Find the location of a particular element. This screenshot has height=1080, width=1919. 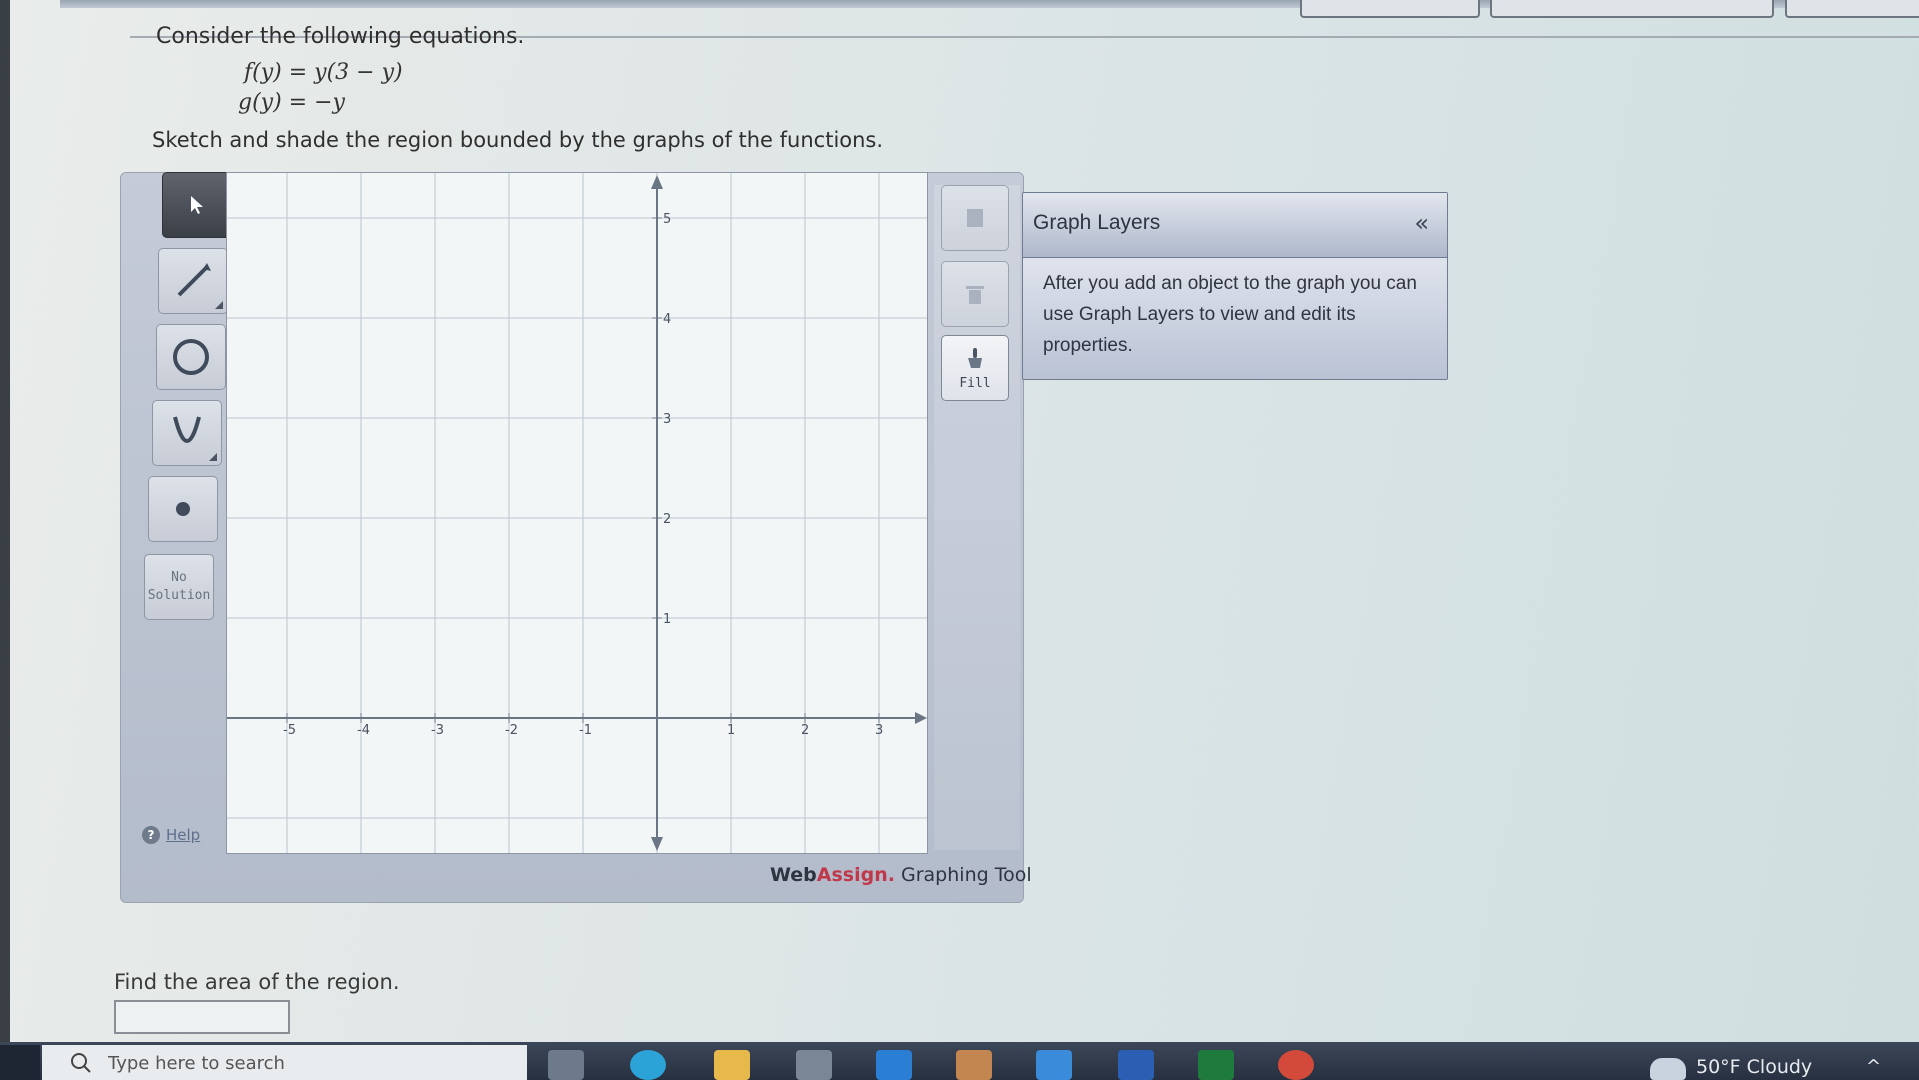

y-axis-arrow-down is located at coordinates (657, 844).